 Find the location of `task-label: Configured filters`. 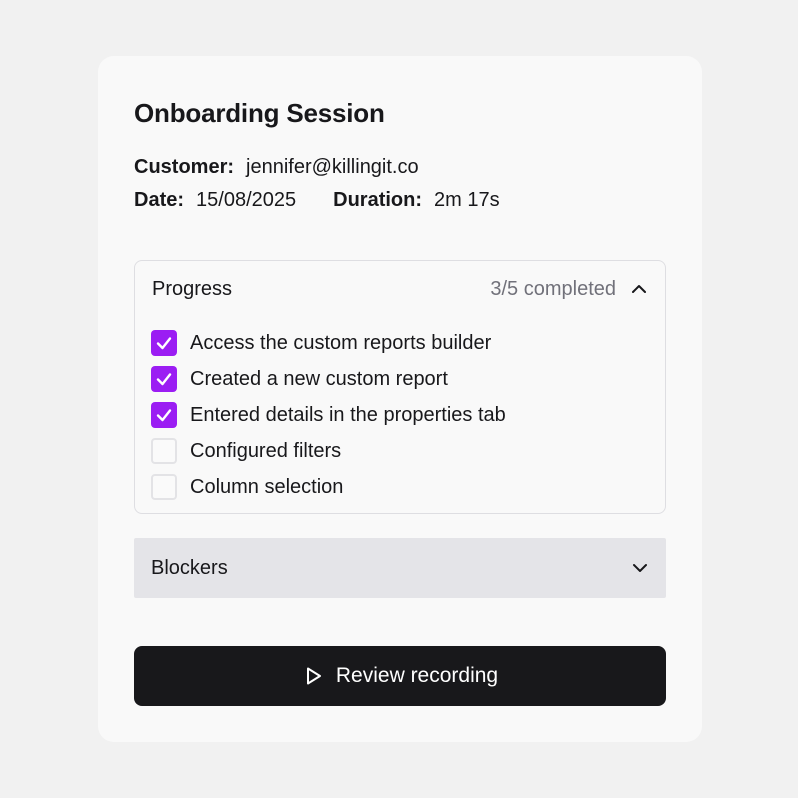

task-label: Configured filters is located at coordinates (266, 450).